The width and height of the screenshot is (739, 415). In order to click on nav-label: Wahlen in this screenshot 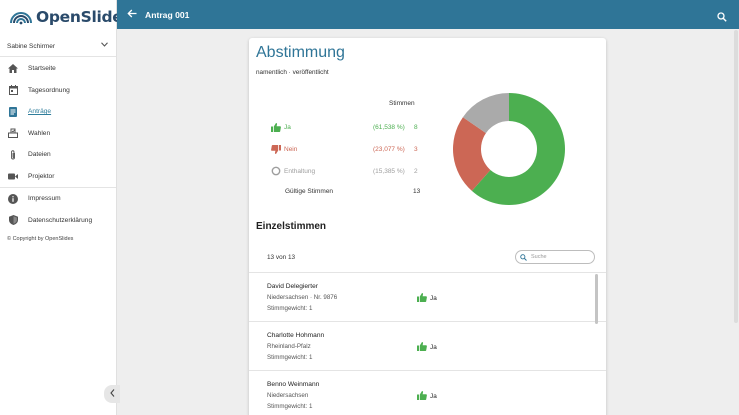, I will do `click(39, 133)`.